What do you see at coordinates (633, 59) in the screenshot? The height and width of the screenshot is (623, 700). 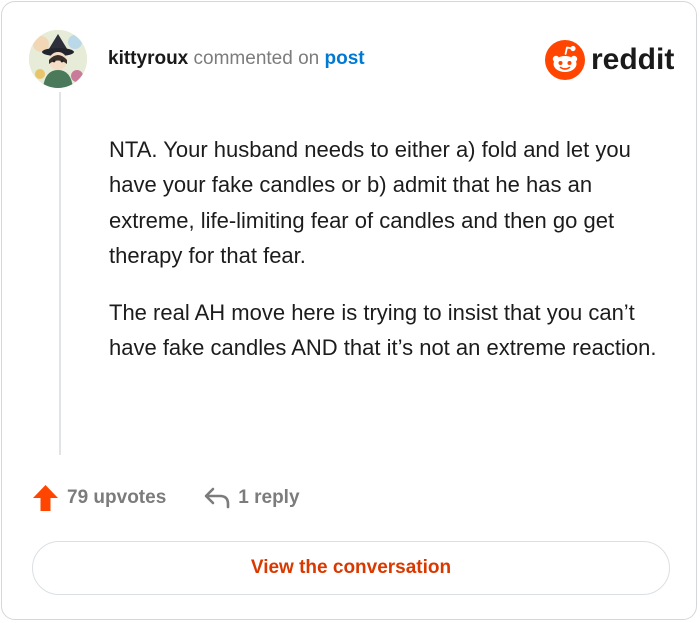 I see `reddit-wordmark: reddit` at bounding box center [633, 59].